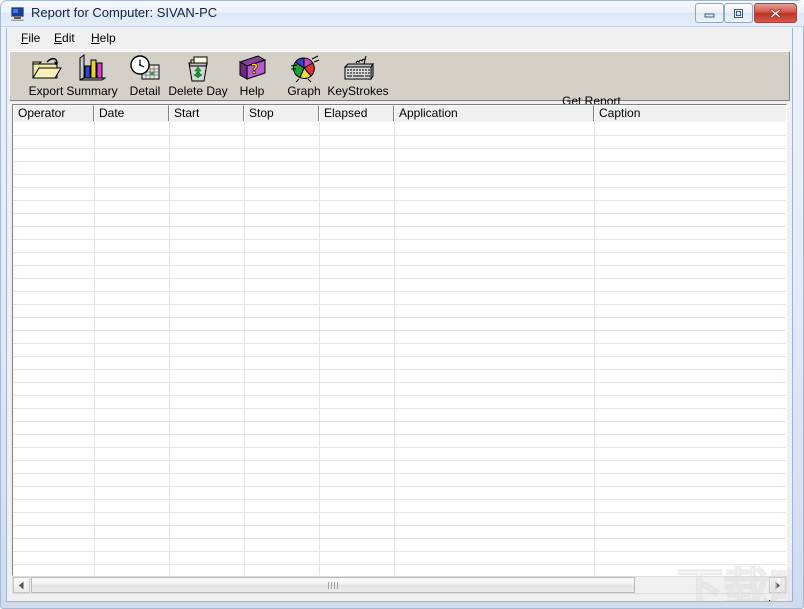 The width and height of the screenshot is (804, 609). I want to click on scroll-right-arrow-button, so click(777, 585).